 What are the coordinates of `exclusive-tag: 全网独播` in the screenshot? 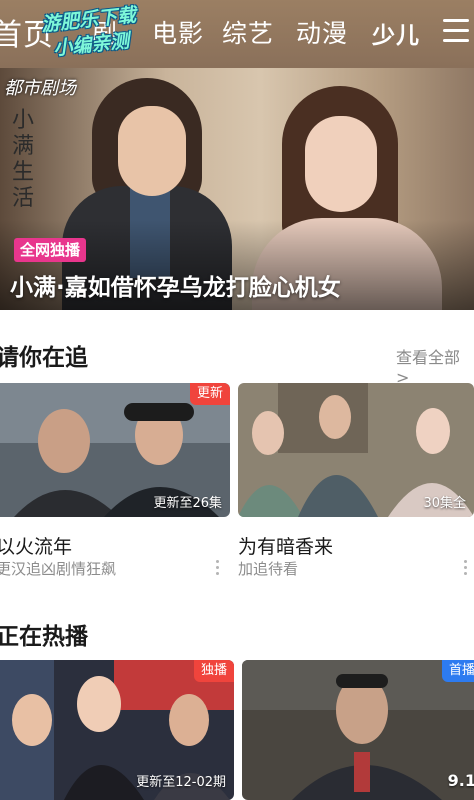 It's located at (50, 250).